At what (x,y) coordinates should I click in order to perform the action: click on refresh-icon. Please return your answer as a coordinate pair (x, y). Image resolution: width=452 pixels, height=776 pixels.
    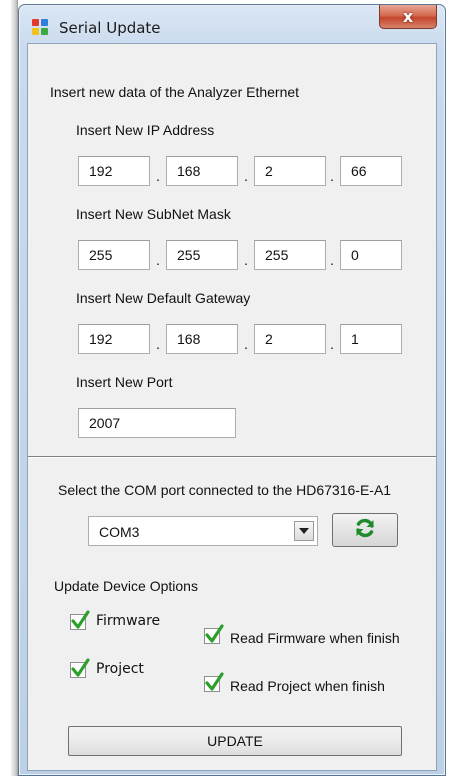
    Looking at the image, I should click on (365, 530).